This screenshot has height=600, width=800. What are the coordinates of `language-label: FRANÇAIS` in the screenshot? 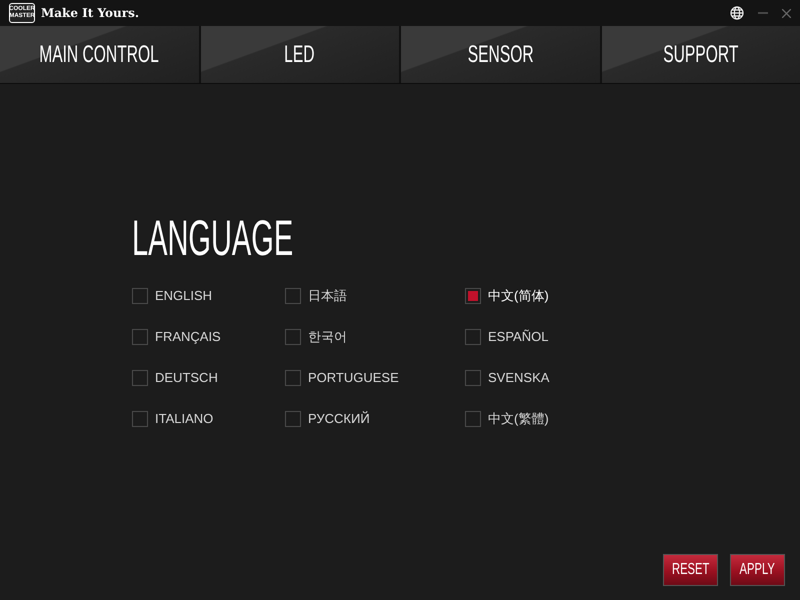 It's located at (188, 337).